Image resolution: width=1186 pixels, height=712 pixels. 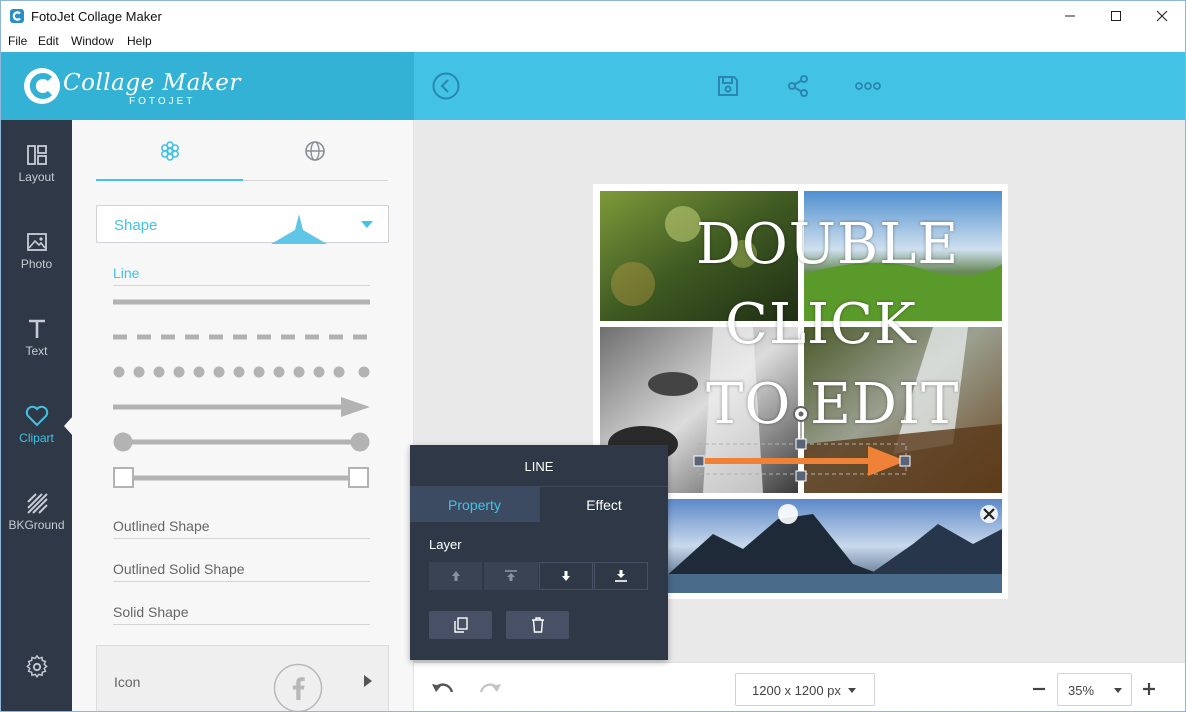 I want to click on copy-icon, so click(x=460, y=625).